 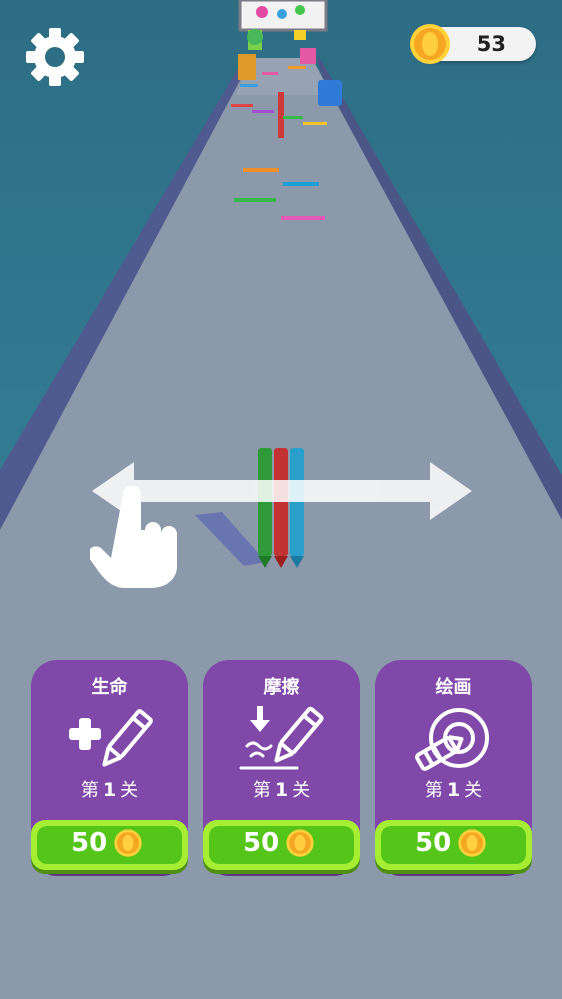 I want to click on gear-icon, so click(x=55, y=57).